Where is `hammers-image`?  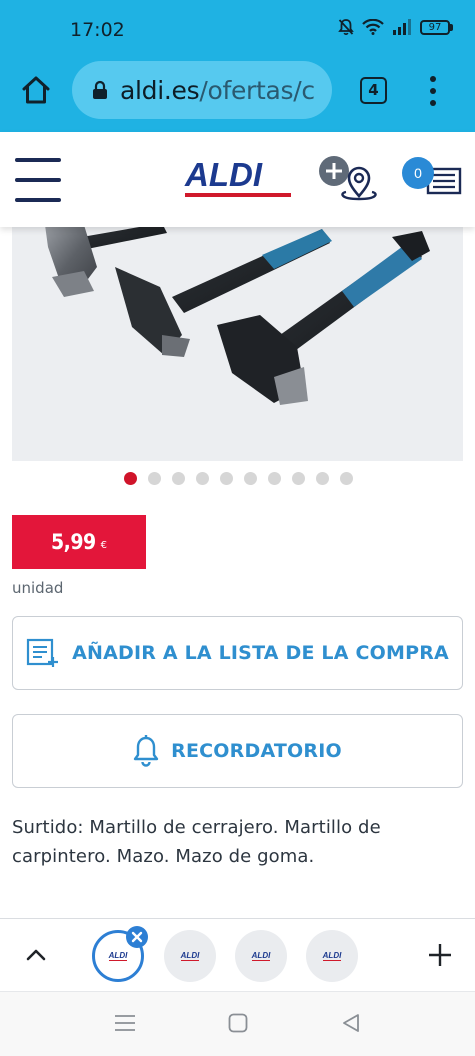 hammers-image is located at coordinates (237, 316).